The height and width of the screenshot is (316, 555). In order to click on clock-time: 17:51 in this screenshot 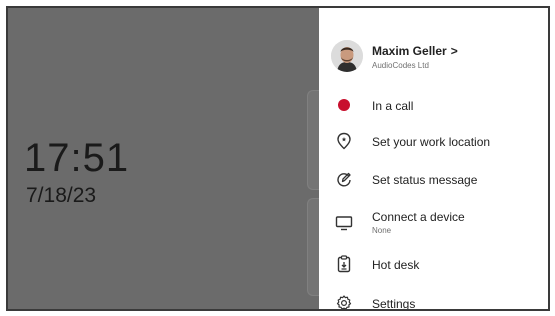, I will do `click(77, 158)`.